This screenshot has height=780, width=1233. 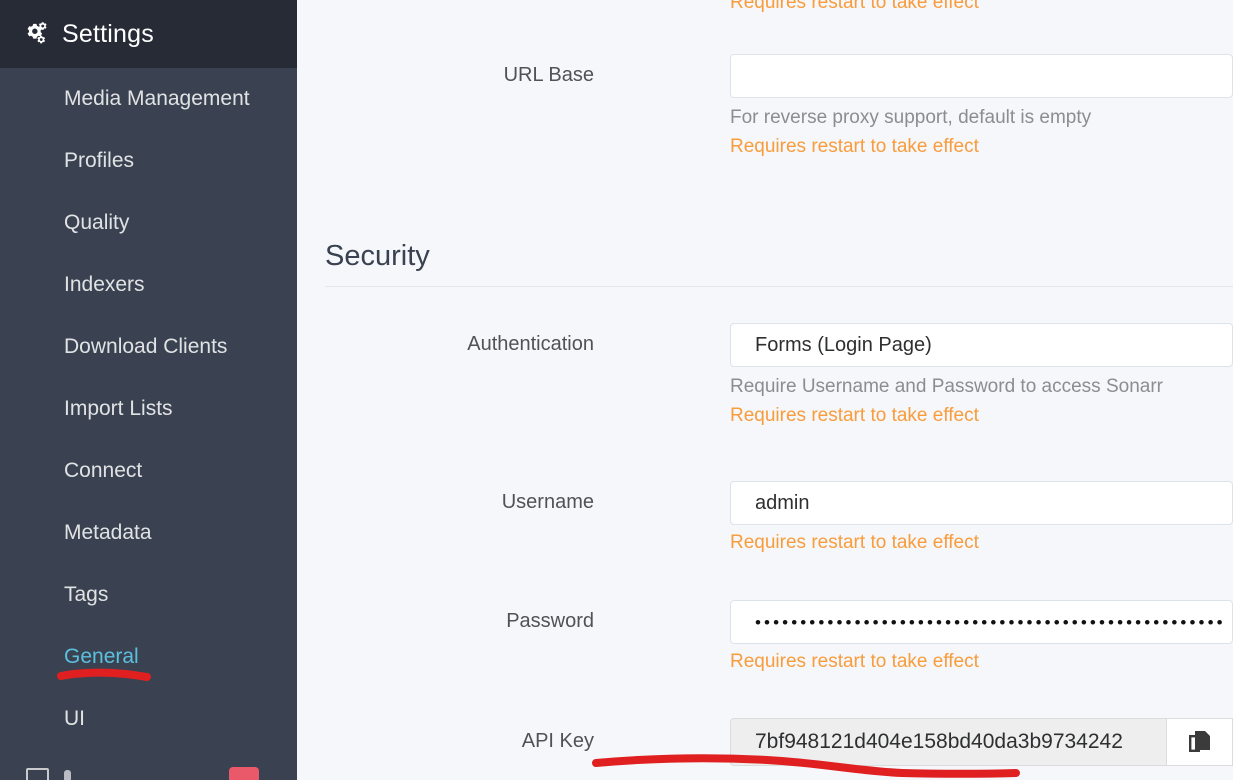 What do you see at coordinates (157, 98) in the screenshot?
I see `sidebar-item-label: Media Management` at bounding box center [157, 98].